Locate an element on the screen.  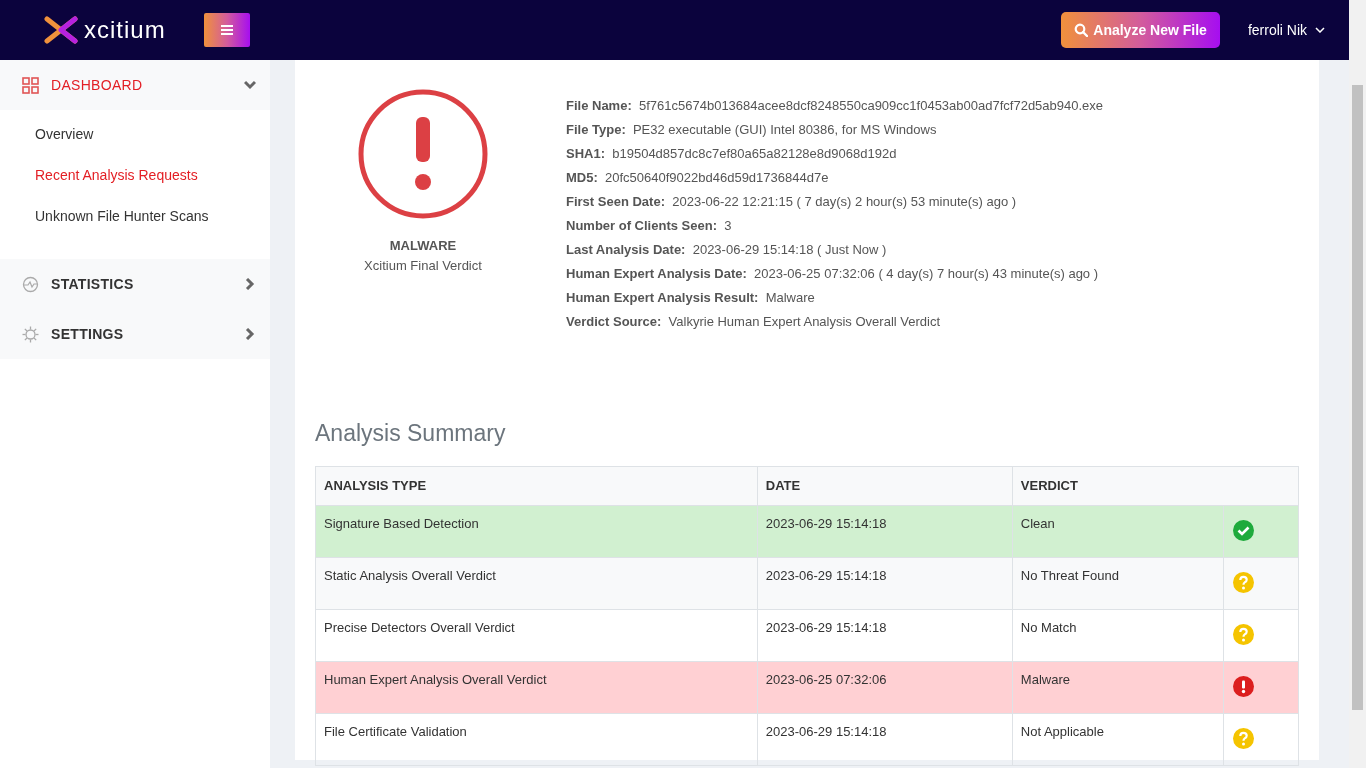
sidebar-link: Unknown File Hunter Scans is located at coordinates (135, 216).